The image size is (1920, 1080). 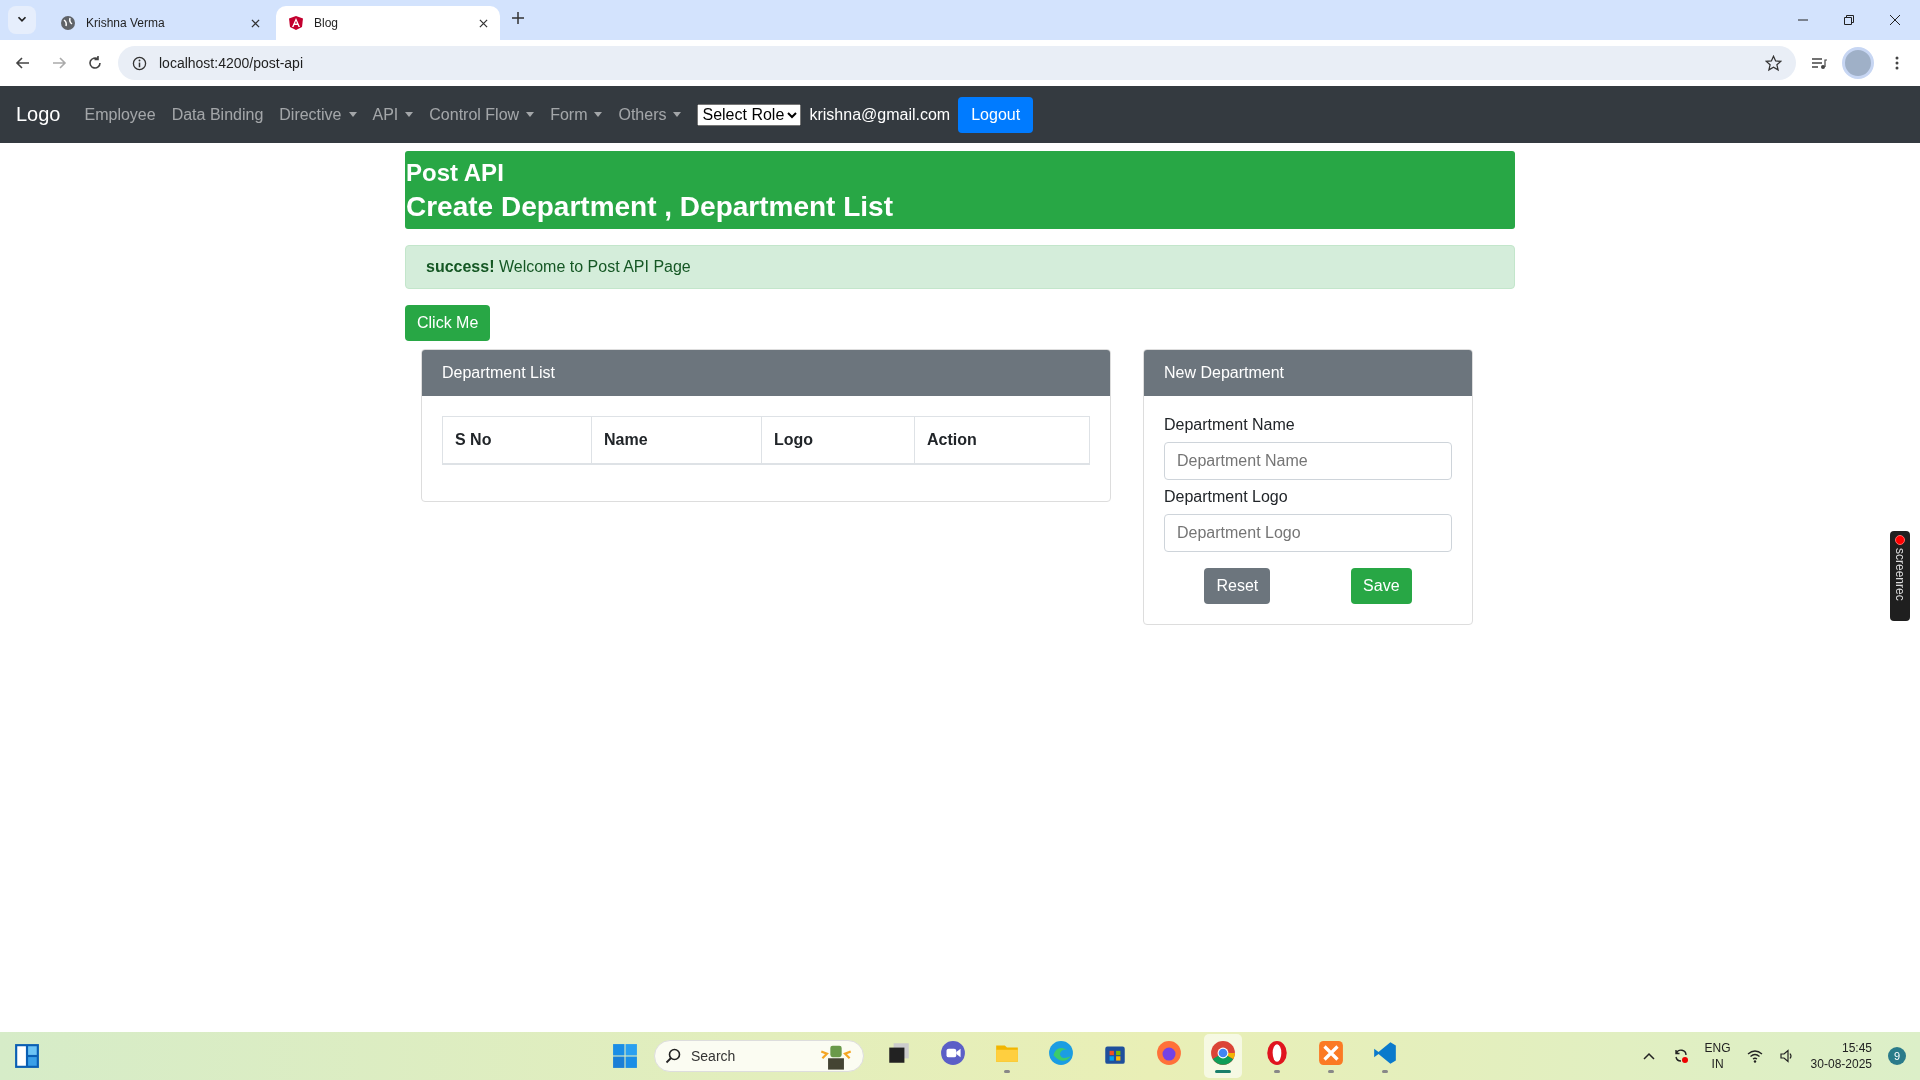 I want to click on language-text: ENG, so click(x=1717, y=1048).